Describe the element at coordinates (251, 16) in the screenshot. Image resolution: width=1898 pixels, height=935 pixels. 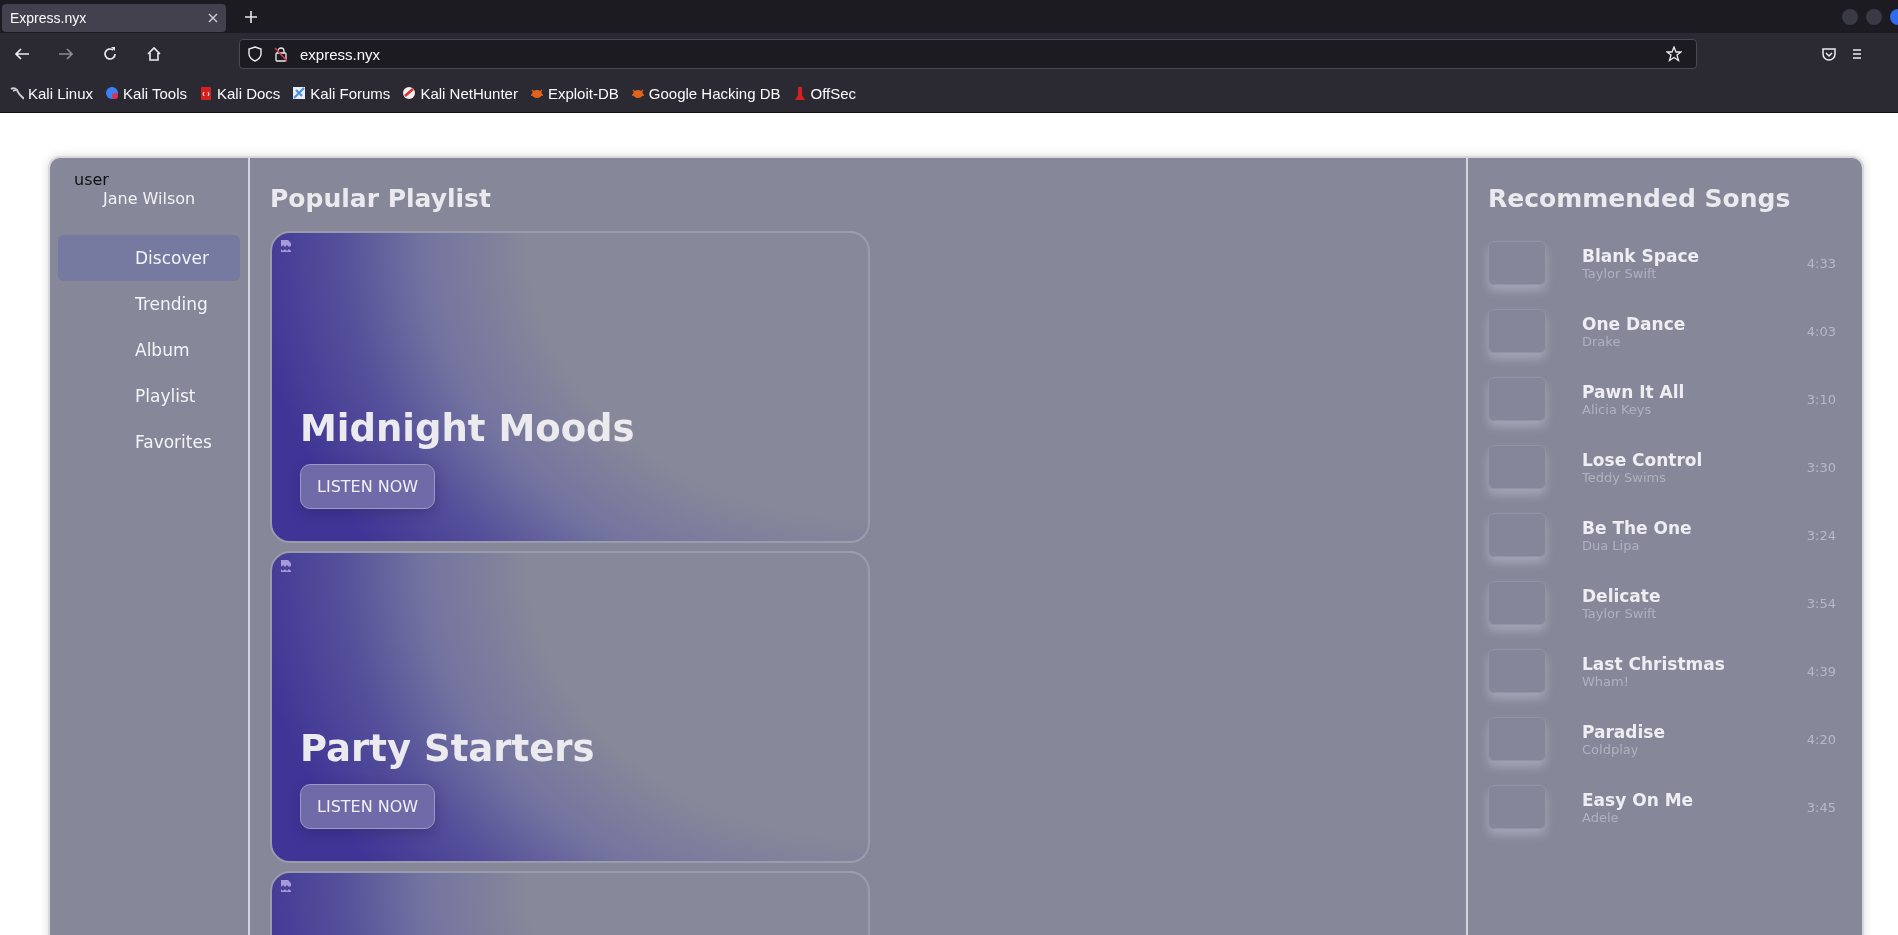
I see `new-tab-icon` at that location.